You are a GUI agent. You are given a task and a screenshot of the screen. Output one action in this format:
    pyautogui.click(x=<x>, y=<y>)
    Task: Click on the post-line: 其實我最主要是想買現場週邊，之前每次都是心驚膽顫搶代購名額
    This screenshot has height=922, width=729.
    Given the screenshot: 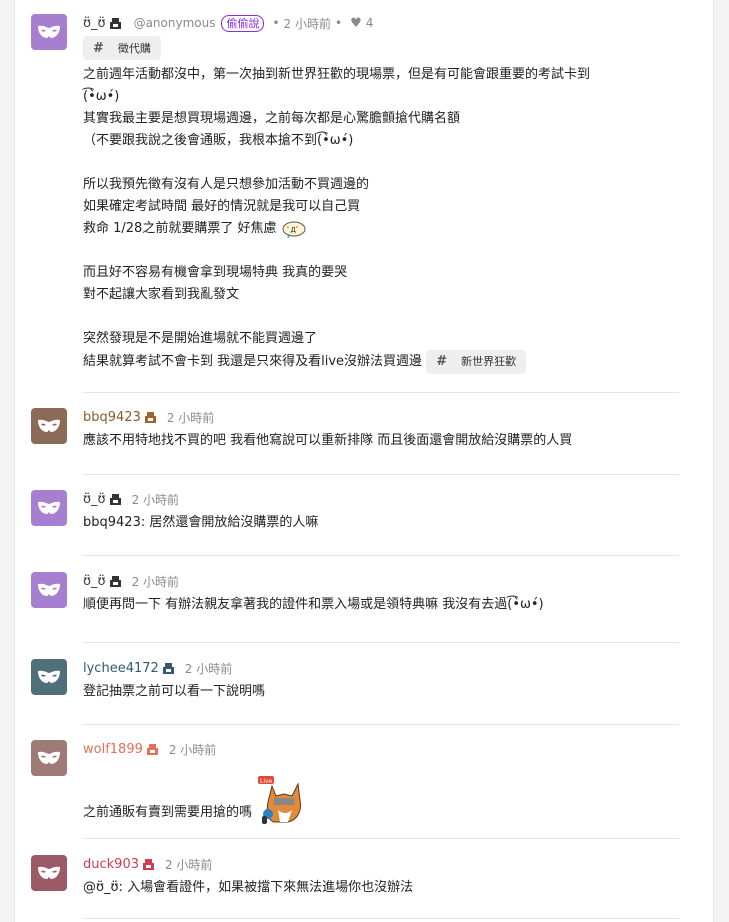 What is the action you would take?
    pyautogui.click(x=272, y=118)
    